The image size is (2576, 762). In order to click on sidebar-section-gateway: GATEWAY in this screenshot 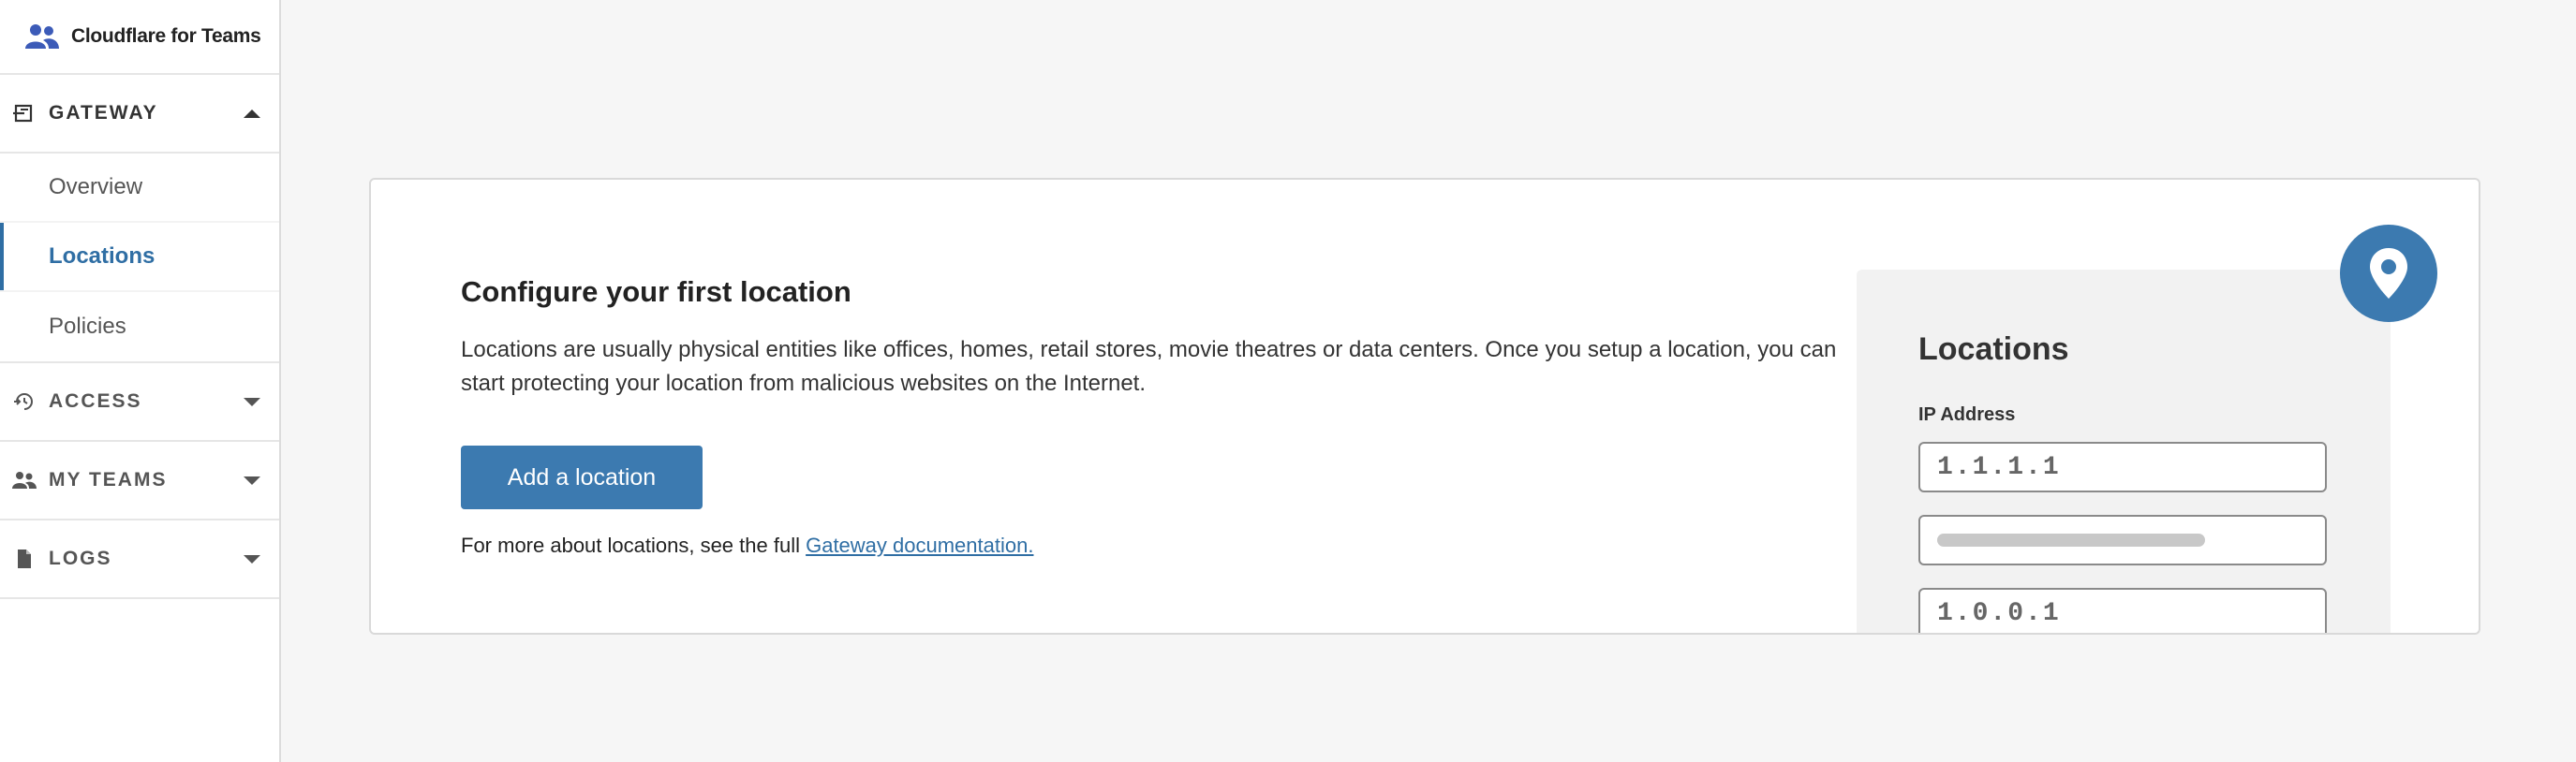, I will do `click(139, 114)`.